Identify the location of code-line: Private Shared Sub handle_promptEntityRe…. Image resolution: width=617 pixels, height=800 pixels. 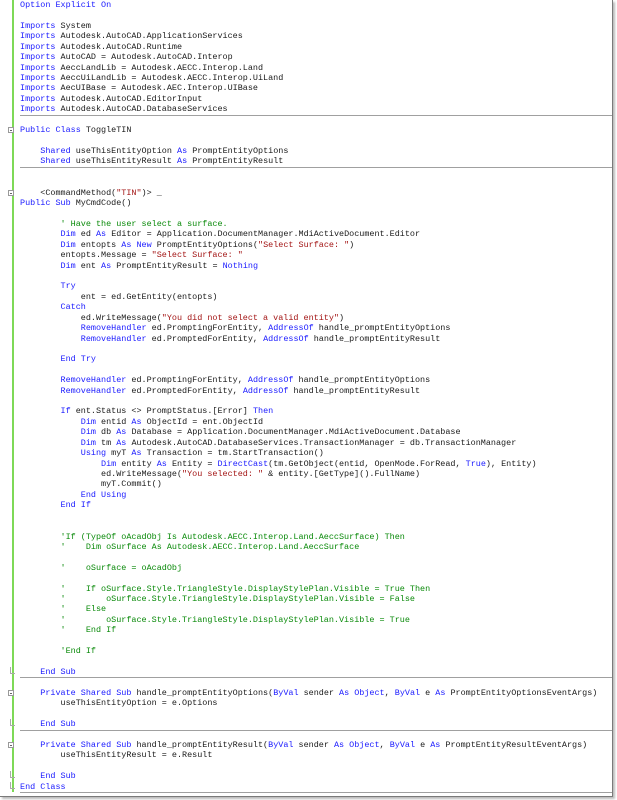
(310, 745).